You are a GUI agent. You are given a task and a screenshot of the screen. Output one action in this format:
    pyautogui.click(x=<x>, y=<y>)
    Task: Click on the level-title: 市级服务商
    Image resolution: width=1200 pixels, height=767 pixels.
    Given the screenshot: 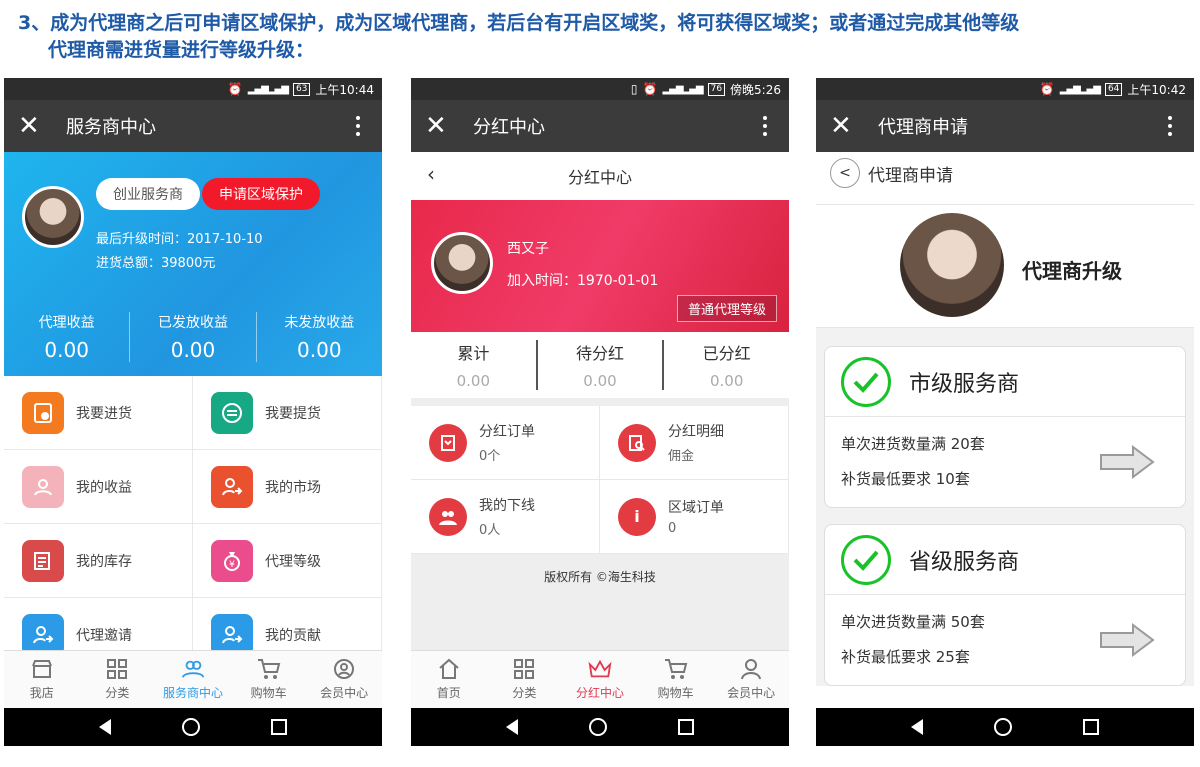 What is the action you would take?
    pyautogui.click(x=964, y=384)
    